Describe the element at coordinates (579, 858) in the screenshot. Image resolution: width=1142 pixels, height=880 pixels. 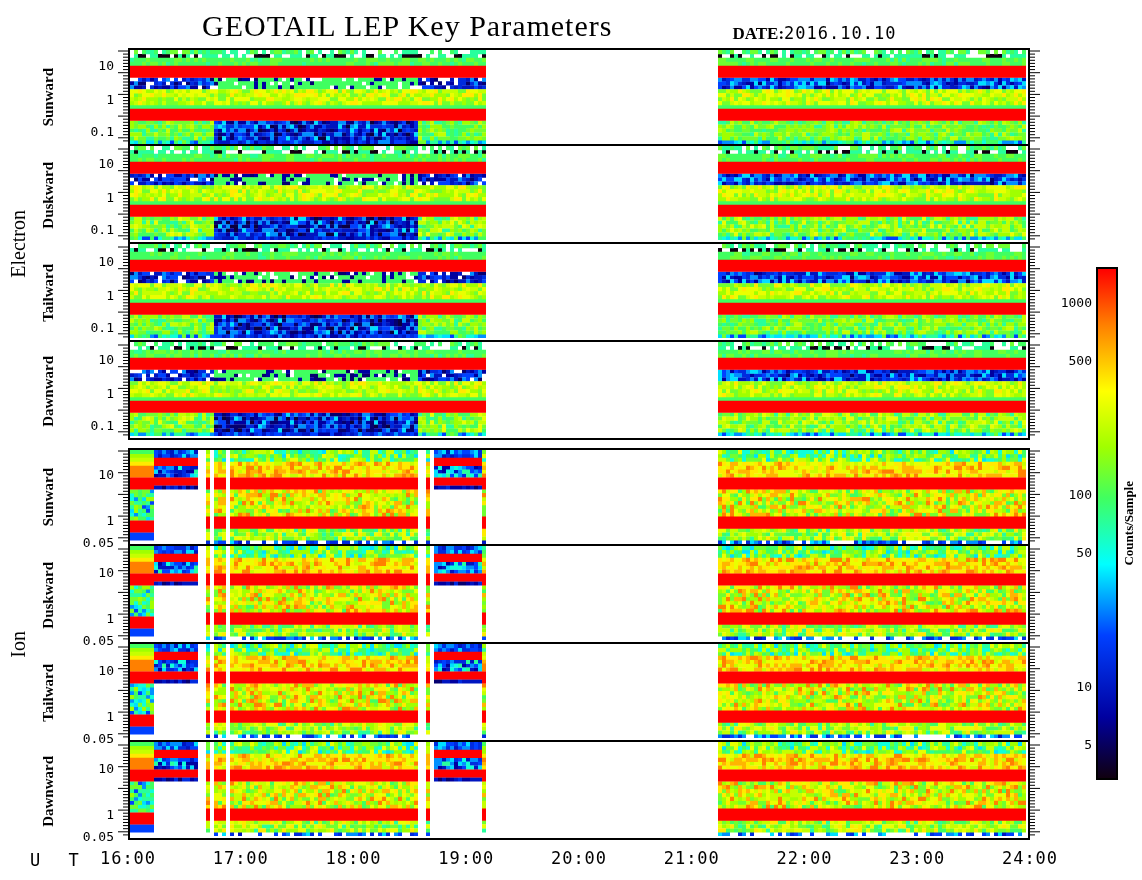
I see `time-tick-label: 20:00` at that location.